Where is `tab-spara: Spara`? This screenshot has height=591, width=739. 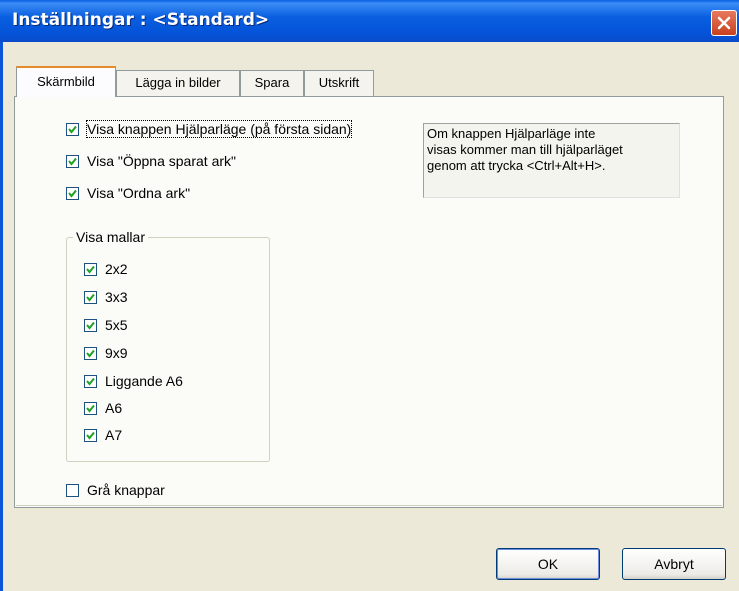
tab-spara: Spara is located at coordinates (272, 83).